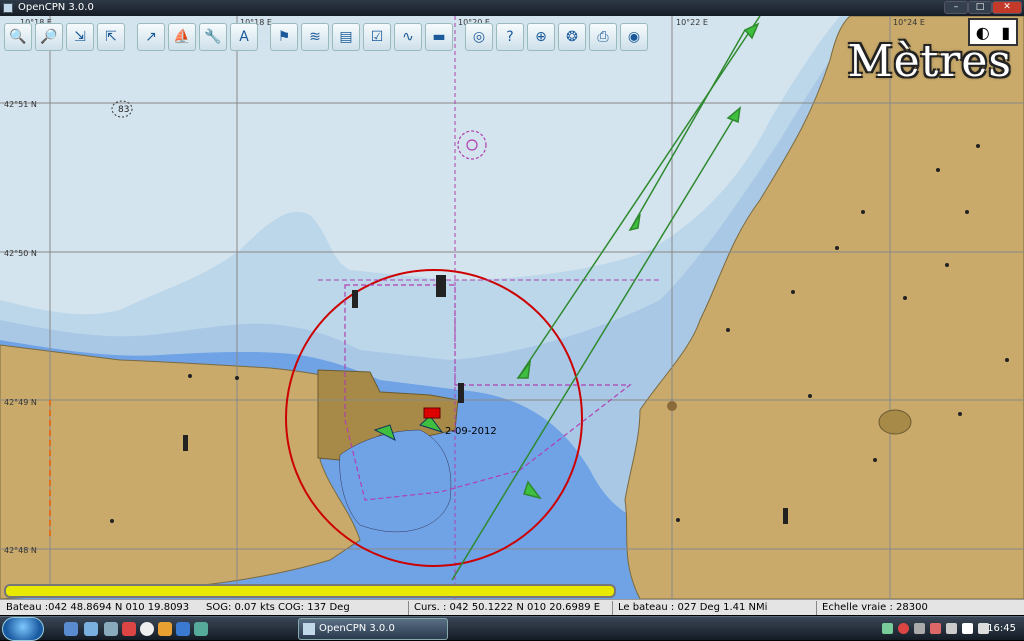 Image resolution: width=1024 pixels, height=641 pixels. I want to click on zoom-out-icon: 🔎, so click(49, 37).